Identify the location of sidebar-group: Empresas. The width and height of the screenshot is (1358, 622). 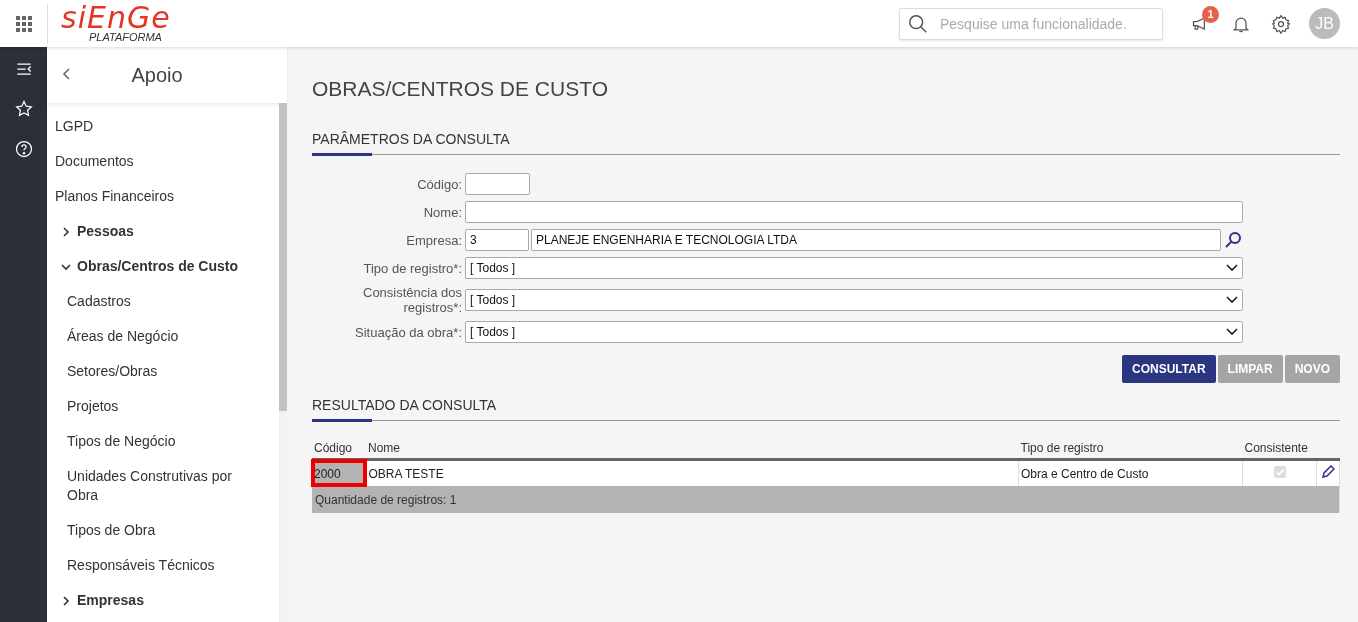
(163, 600).